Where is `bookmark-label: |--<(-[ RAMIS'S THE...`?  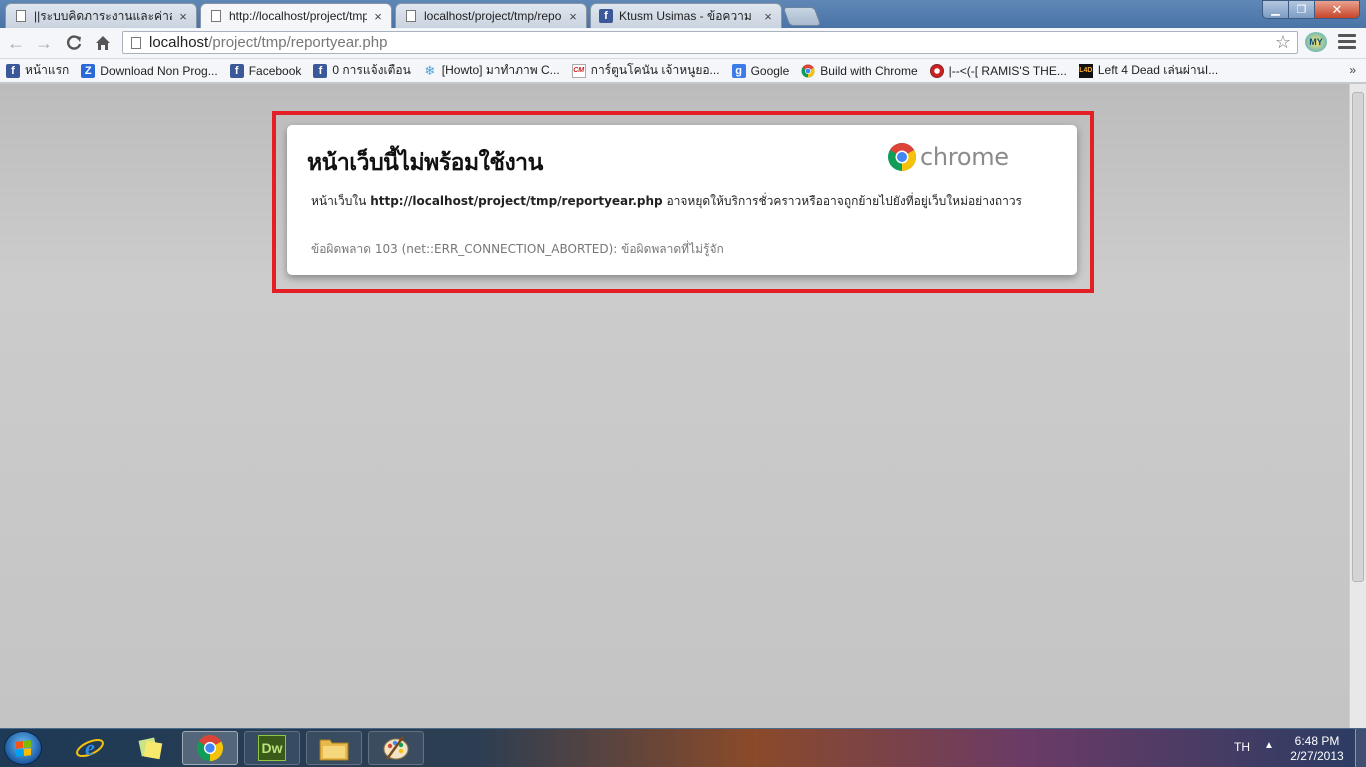 bookmark-label: |--<(-[ RAMIS'S THE... is located at coordinates (1007, 70).